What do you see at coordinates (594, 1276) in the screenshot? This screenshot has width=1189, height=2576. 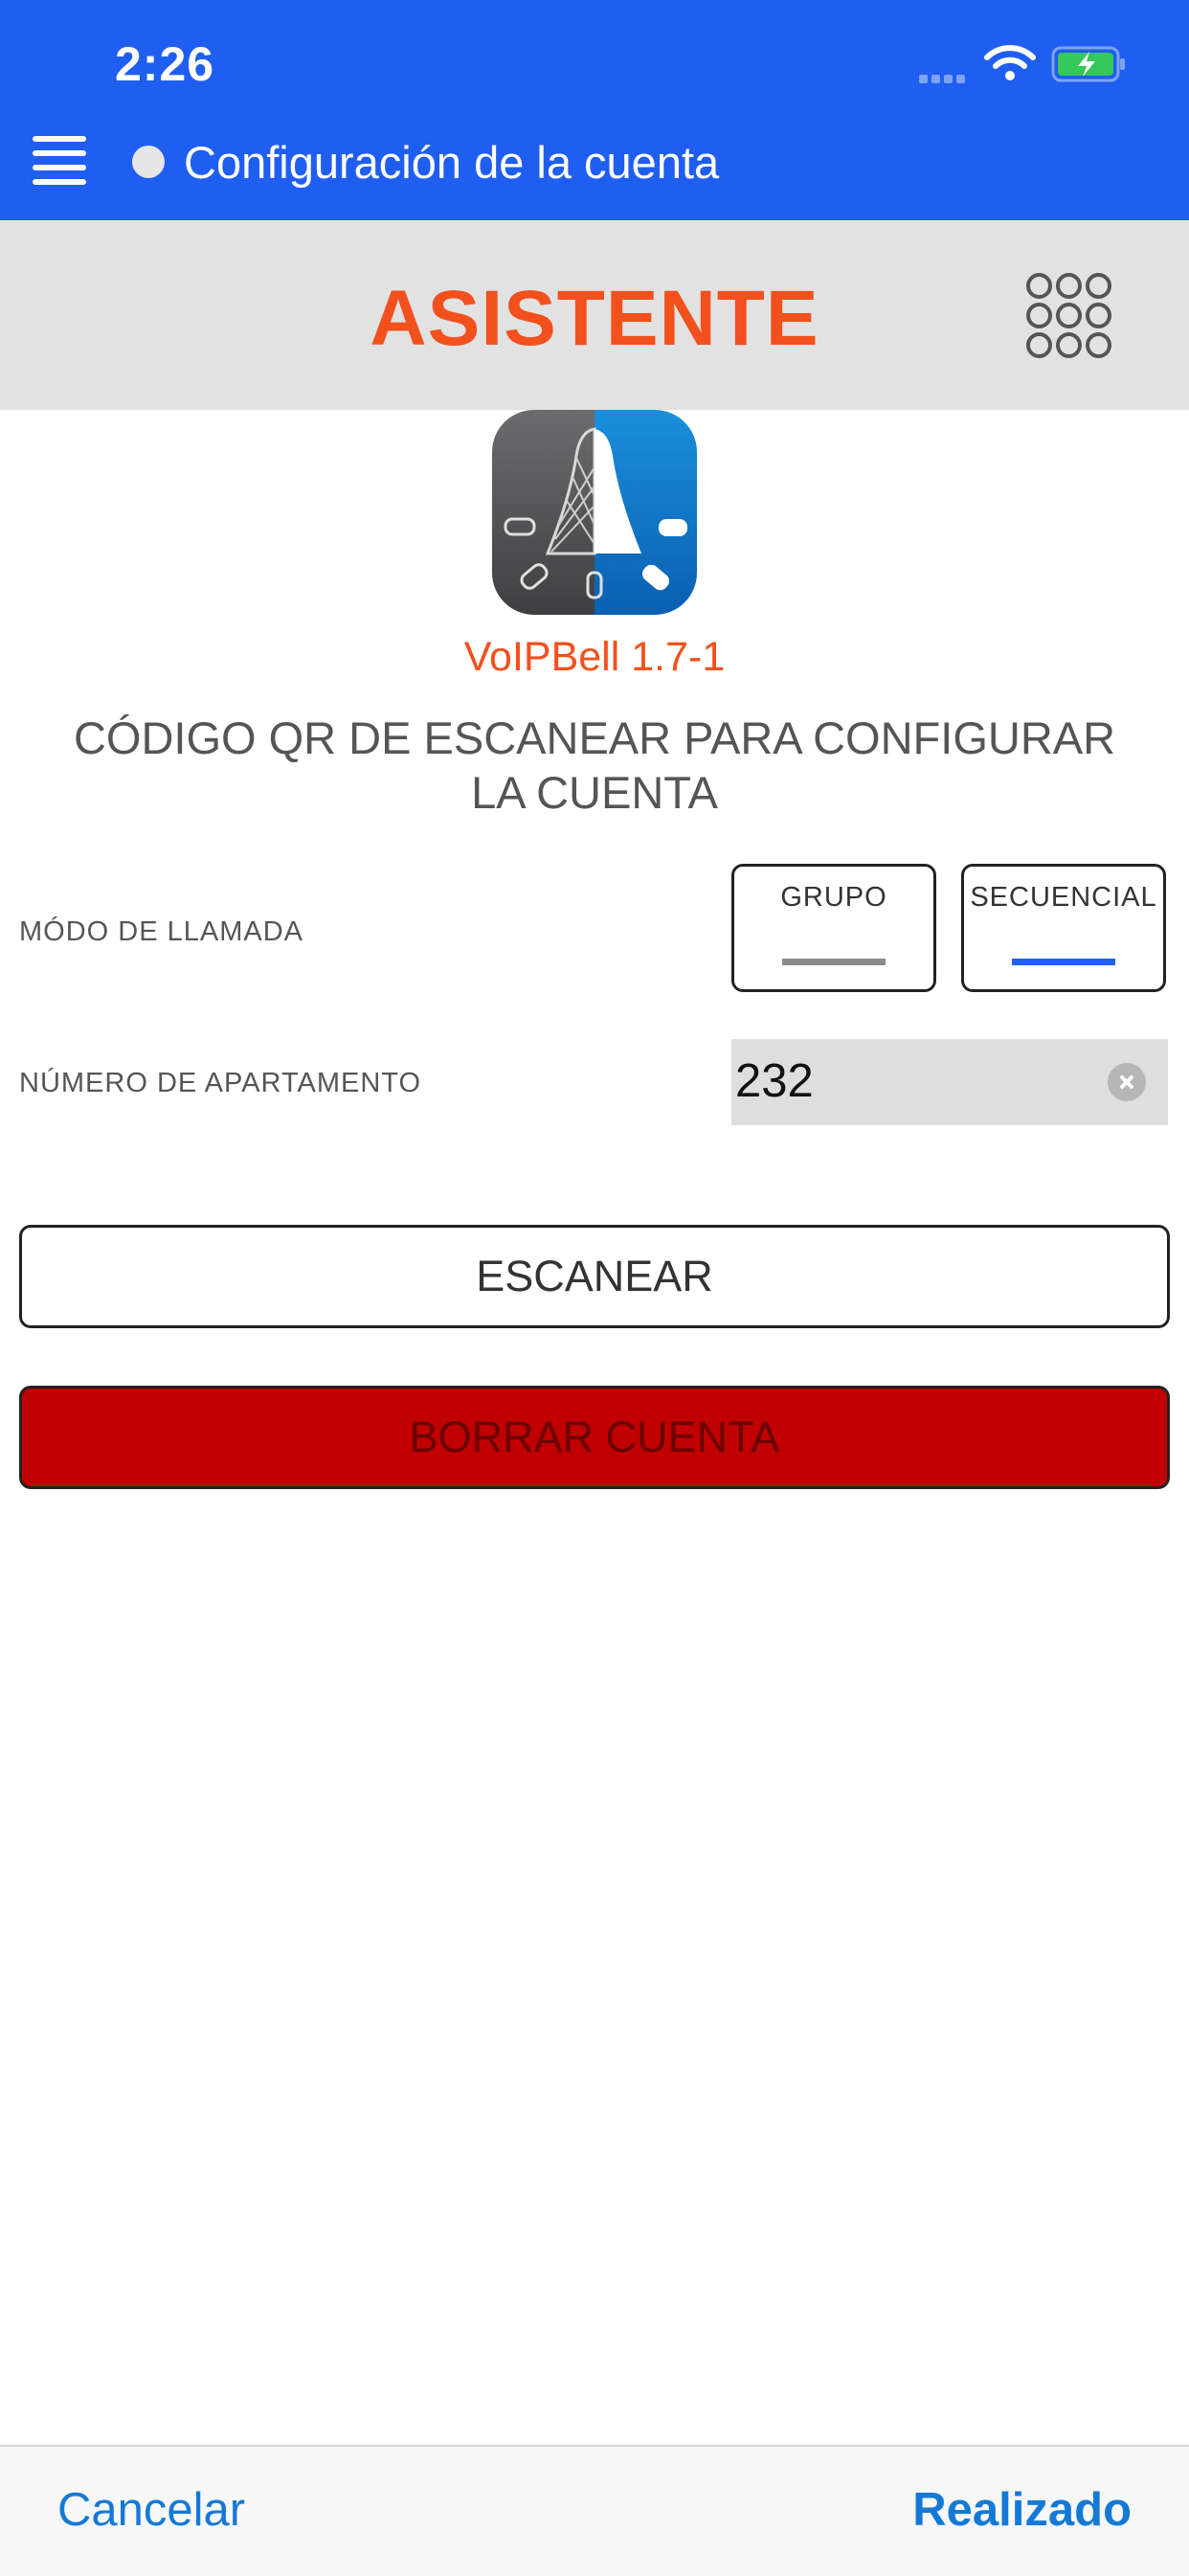 I see `scan-button: ESCANEAR` at bounding box center [594, 1276].